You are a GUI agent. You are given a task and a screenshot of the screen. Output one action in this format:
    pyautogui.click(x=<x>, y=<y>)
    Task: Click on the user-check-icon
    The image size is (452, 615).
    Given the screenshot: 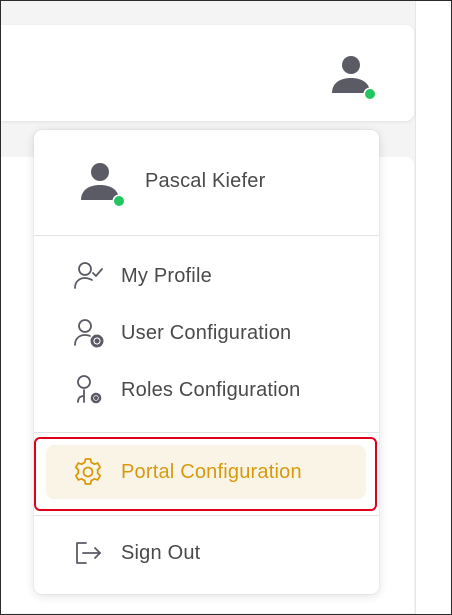 What is the action you would take?
    pyautogui.click(x=88, y=276)
    